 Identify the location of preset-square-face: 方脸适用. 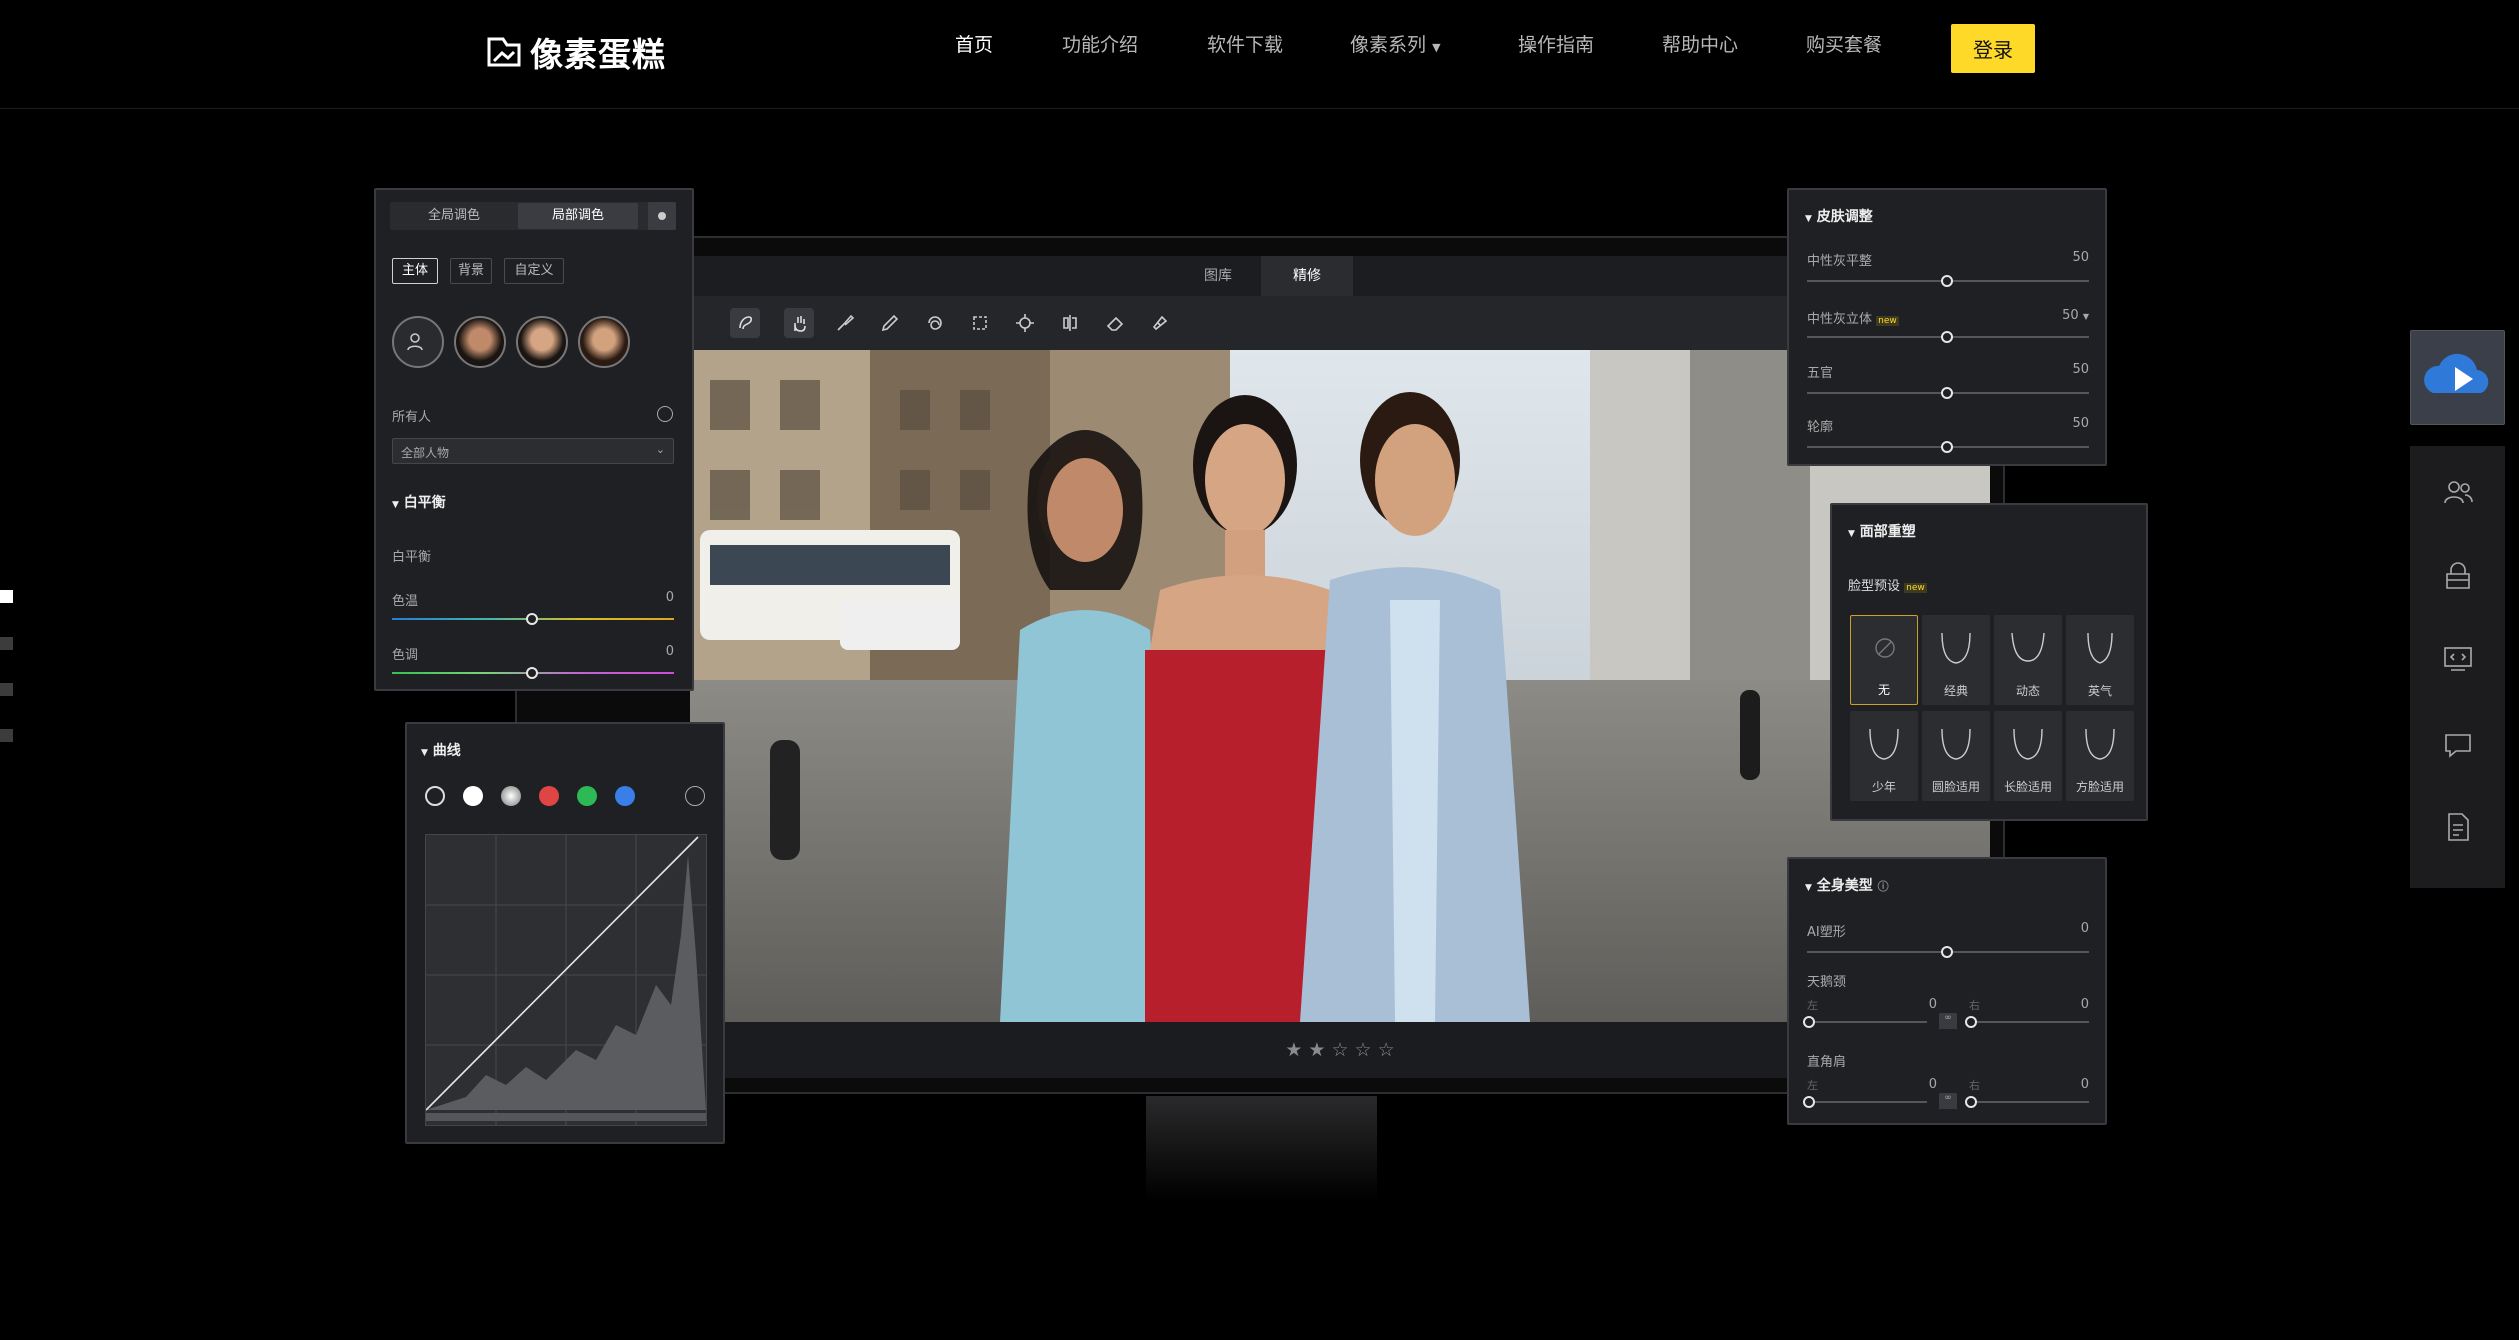
(2100, 756).